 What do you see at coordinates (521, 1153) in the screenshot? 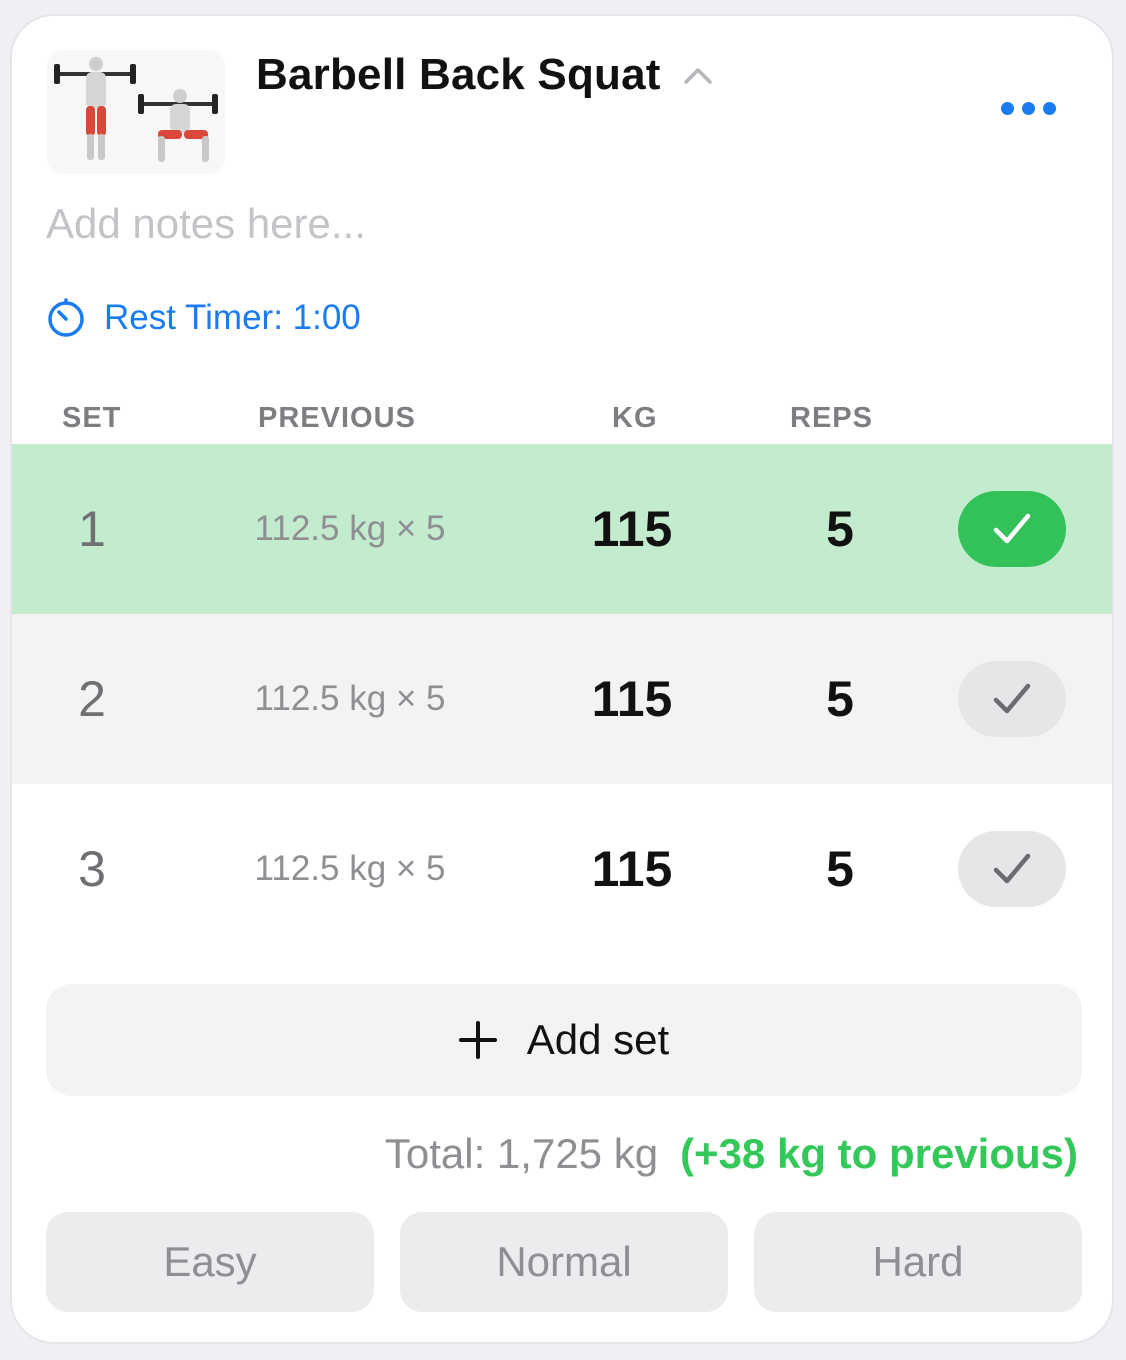
I see `total-volume: Total: 1,725 kg` at bounding box center [521, 1153].